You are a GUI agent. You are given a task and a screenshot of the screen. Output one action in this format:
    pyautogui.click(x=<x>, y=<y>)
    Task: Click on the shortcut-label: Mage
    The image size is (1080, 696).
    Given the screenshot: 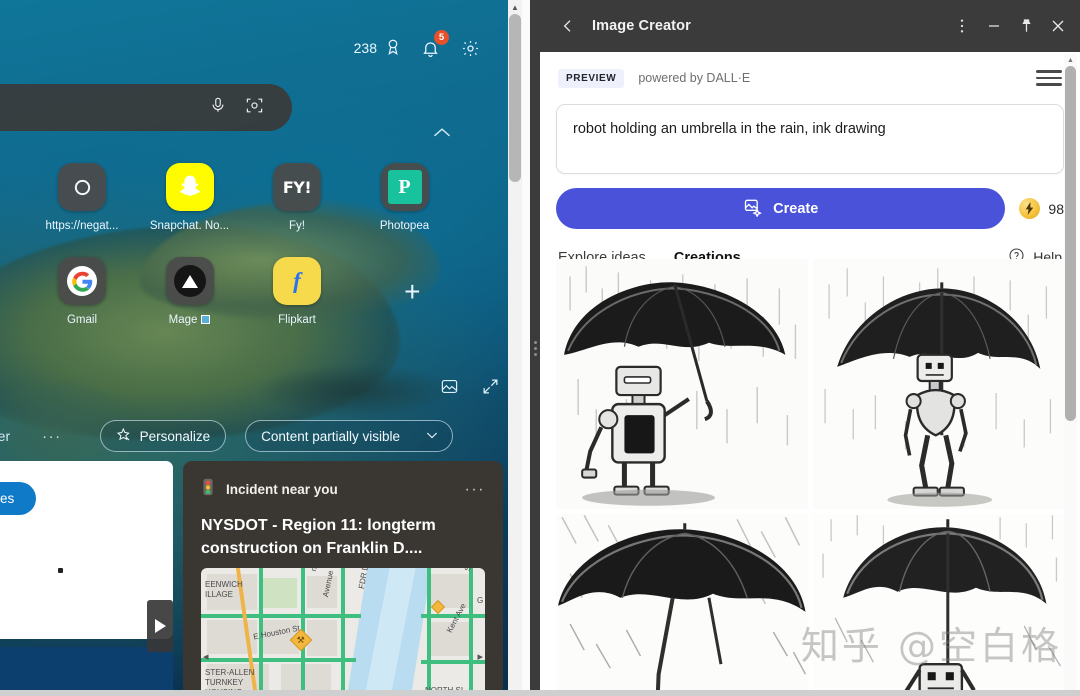 What is the action you would take?
    pyautogui.click(x=190, y=320)
    